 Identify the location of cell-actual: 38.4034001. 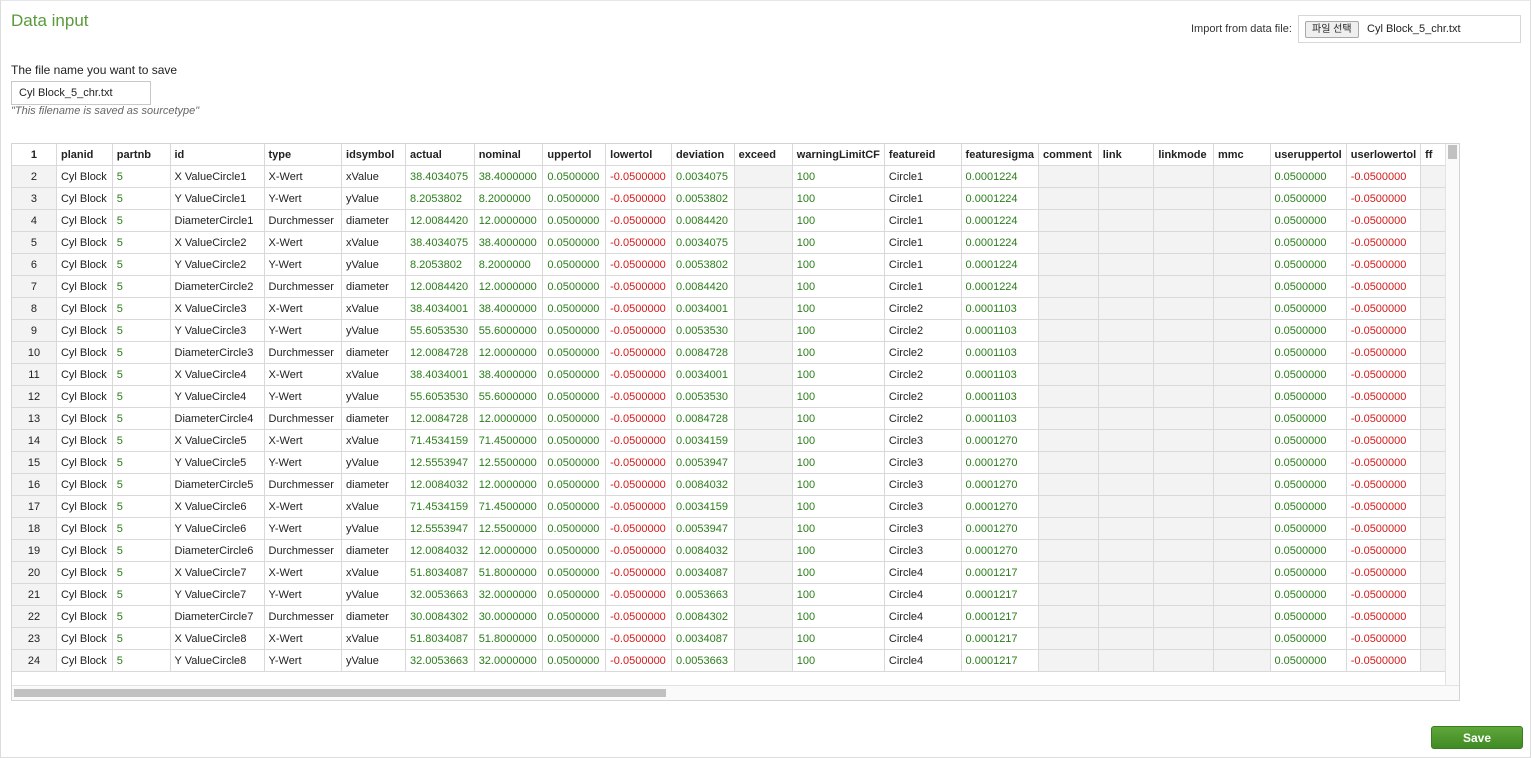
(439, 374).